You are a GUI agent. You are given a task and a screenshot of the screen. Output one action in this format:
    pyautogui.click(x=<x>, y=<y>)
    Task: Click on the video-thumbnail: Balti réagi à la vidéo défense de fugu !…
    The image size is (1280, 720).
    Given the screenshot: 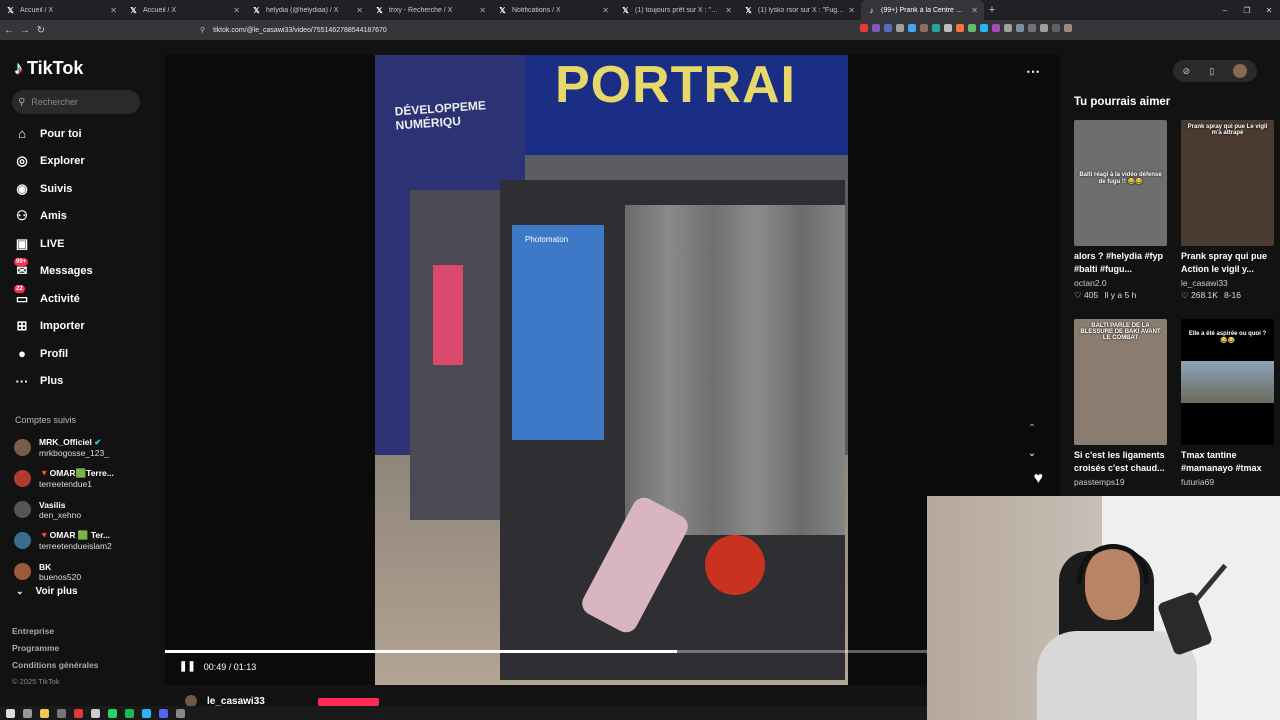 What is the action you would take?
    pyautogui.click(x=1120, y=183)
    